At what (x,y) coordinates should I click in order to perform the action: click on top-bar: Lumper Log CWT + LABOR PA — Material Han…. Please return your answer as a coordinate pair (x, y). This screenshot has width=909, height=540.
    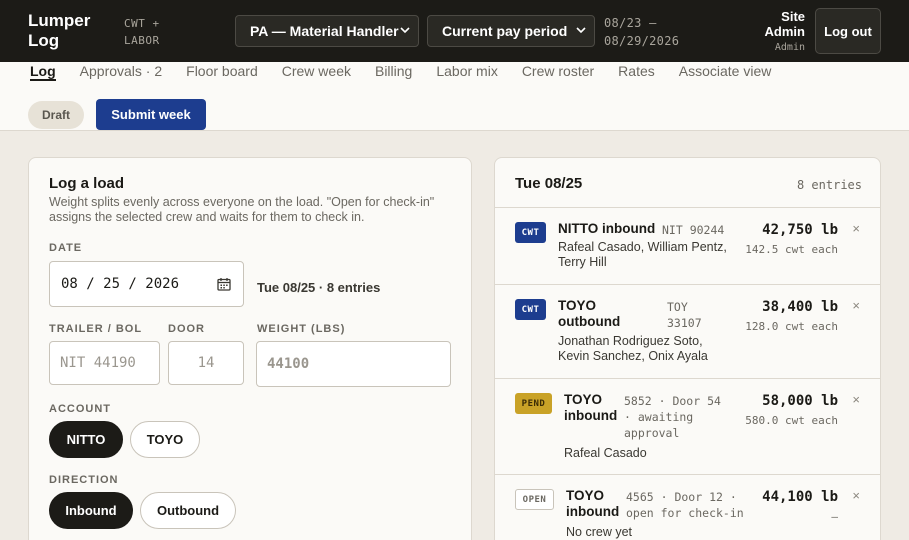
    Looking at the image, I should click on (454, 31).